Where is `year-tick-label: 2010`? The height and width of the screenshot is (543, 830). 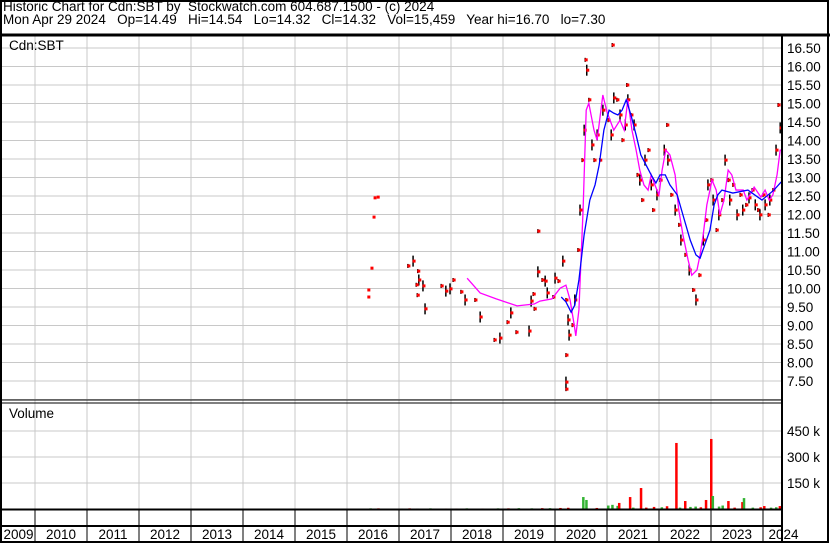
year-tick-label: 2010 is located at coordinates (61, 534).